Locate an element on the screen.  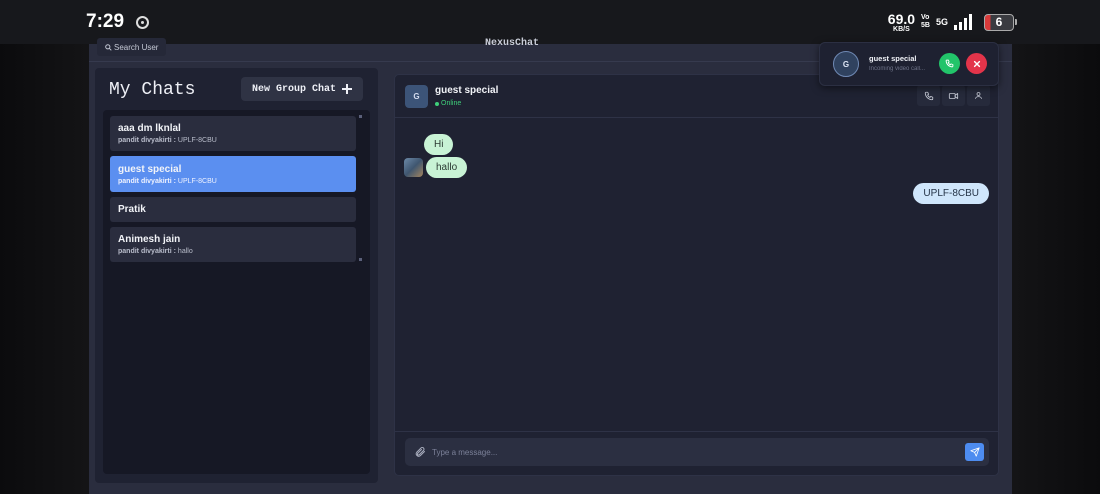
send-icon is located at coordinates (974, 452).